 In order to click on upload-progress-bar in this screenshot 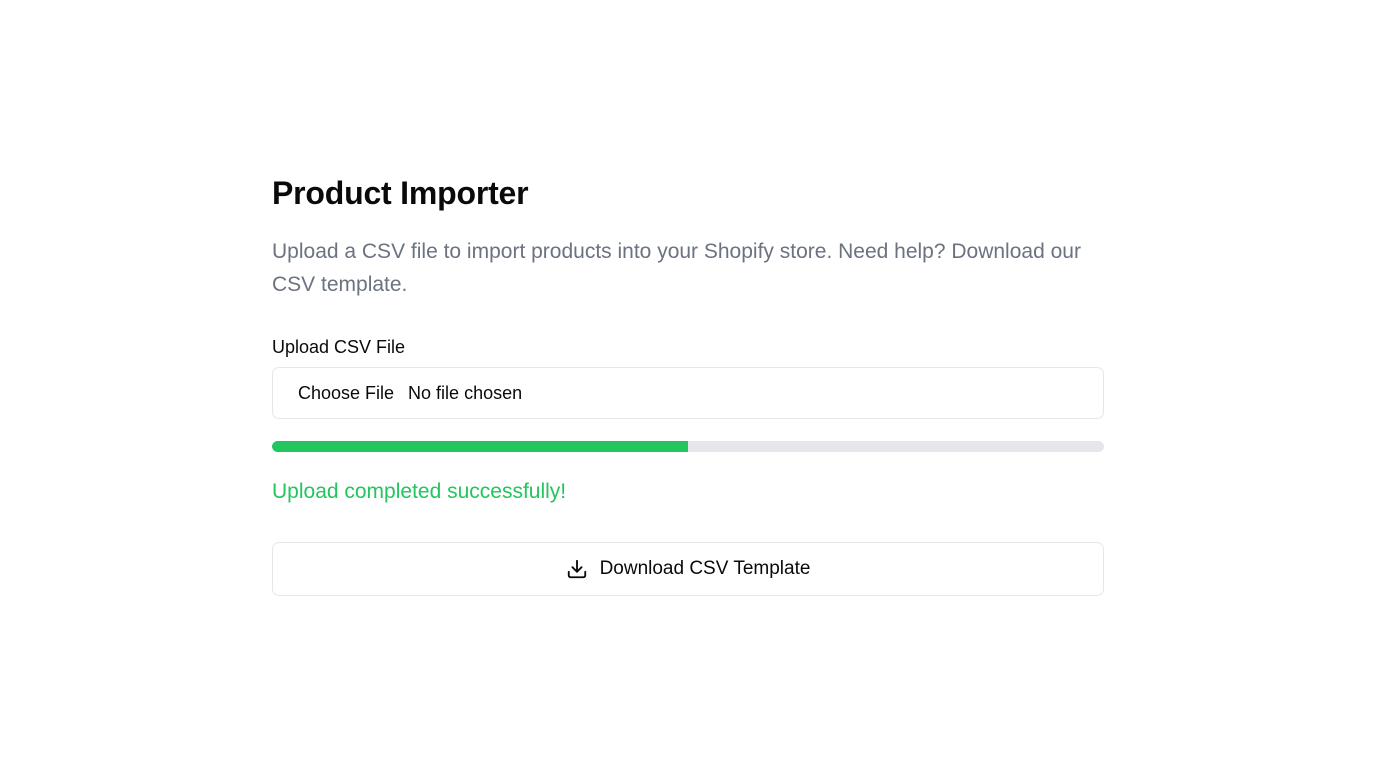, I will do `click(688, 446)`.